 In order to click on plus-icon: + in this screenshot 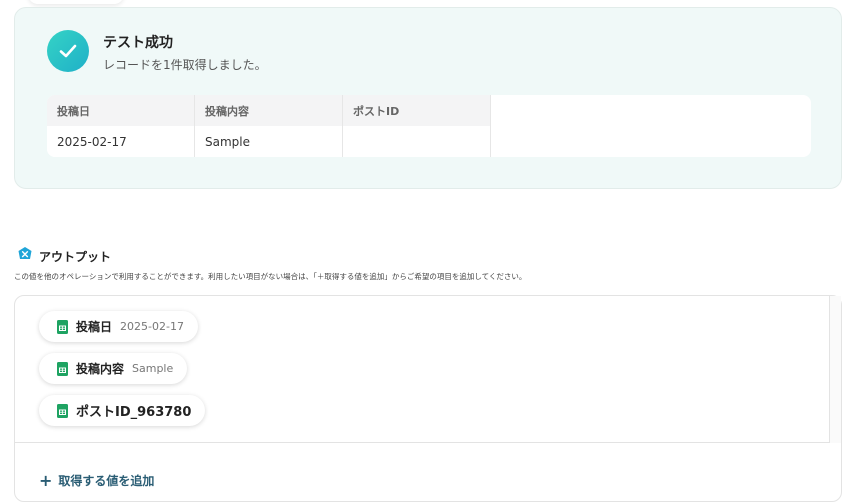, I will do `click(46, 480)`.